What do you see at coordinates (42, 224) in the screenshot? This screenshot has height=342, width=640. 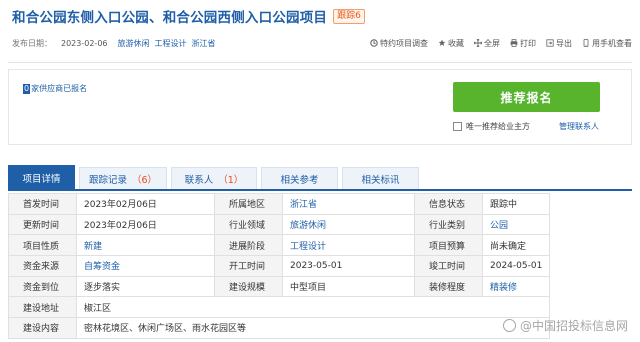 I see `field-label: 更新时间` at bounding box center [42, 224].